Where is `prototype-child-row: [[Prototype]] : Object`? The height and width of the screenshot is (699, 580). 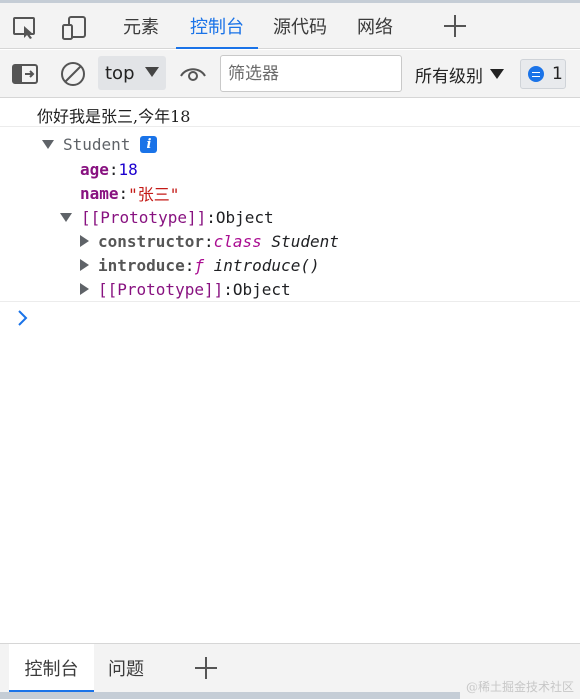
prototype-child-row: [[Prototype]] : Object is located at coordinates (185, 289).